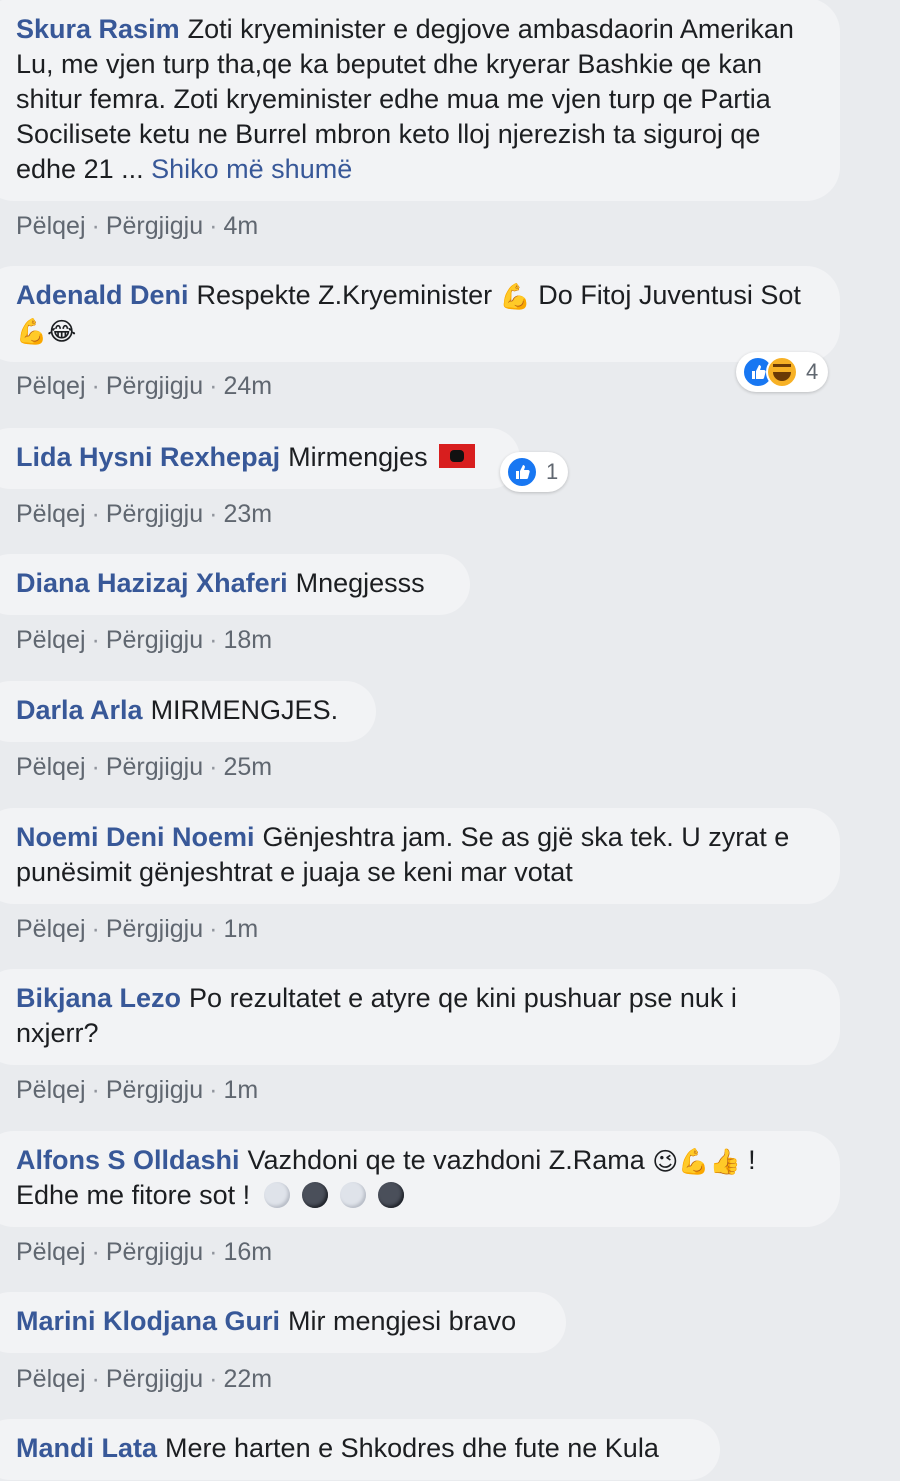 This screenshot has height=1481, width=900. I want to click on wink-biceps-thumb-emoji: 😉💪👍, so click(696, 1162).